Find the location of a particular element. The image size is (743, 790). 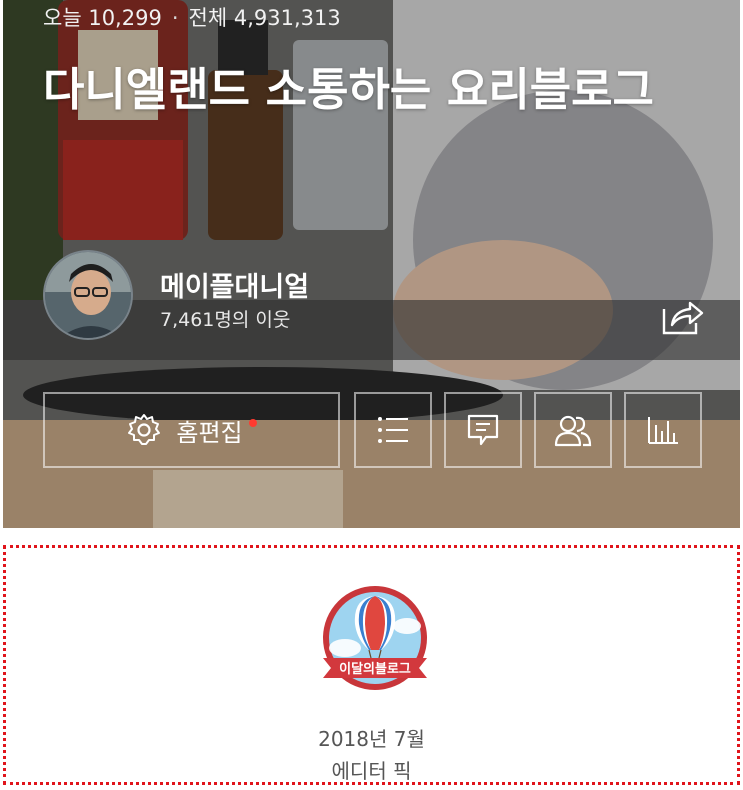

stats-icon is located at coordinates (663, 430).